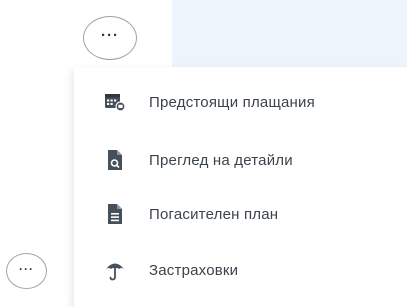  I want to click on menu-item-label: Преглед на детайли, so click(221, 160).